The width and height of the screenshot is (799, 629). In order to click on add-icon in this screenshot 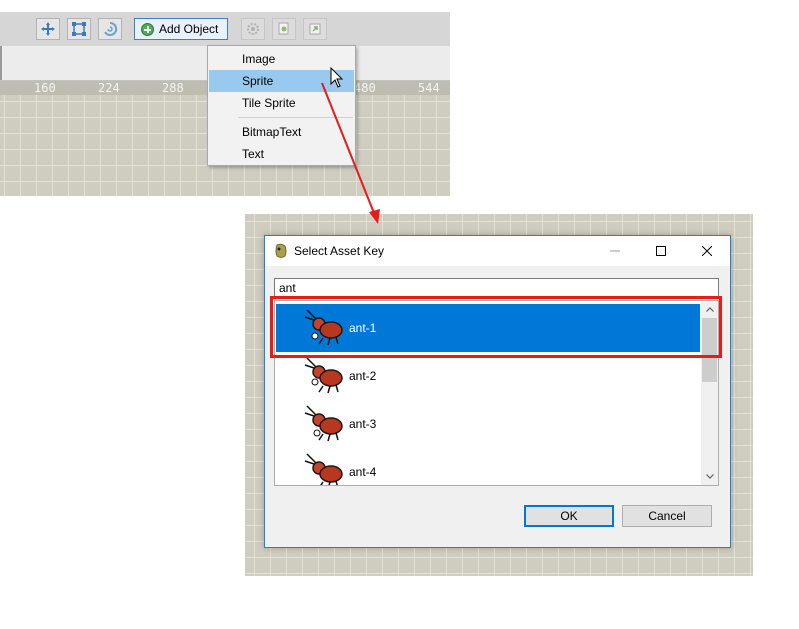, I will do `click(147, 29)`.